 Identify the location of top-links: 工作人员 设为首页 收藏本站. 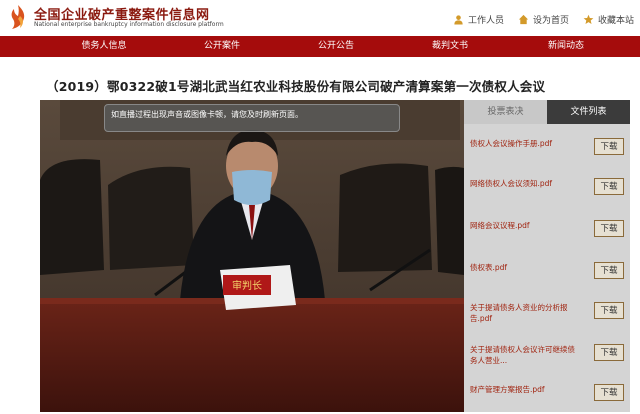
(543, 19).